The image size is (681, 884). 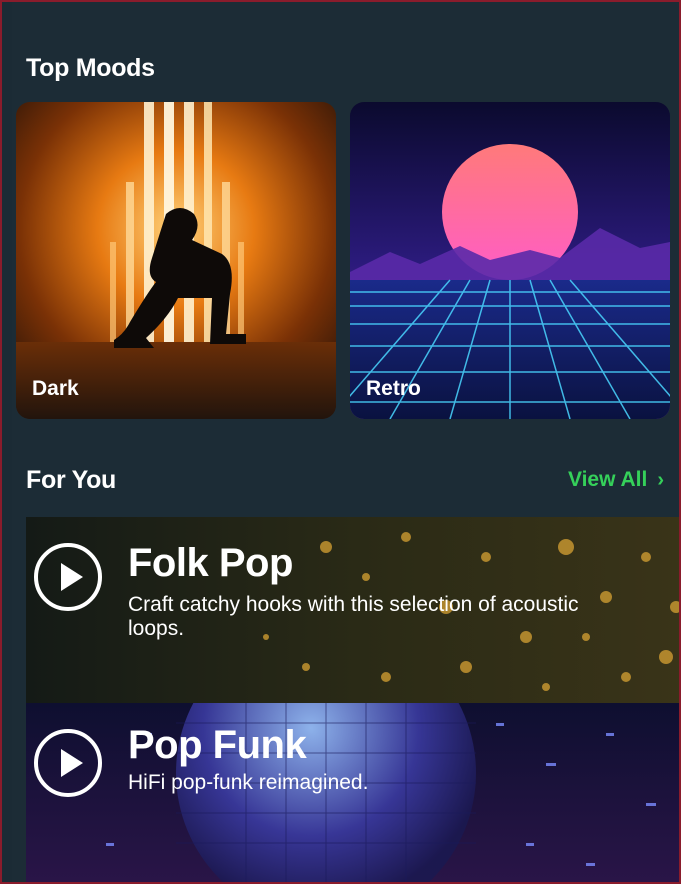 I want to click on playlist-title: Pop Funk, so click(x=217, y=745).